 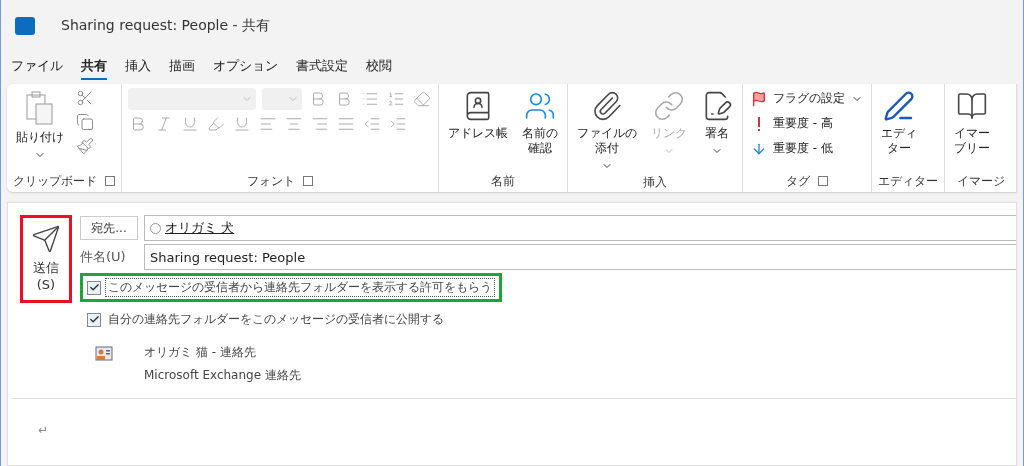 I want to click on subject-field: Sharing request: People, so click(x=580, y=257).